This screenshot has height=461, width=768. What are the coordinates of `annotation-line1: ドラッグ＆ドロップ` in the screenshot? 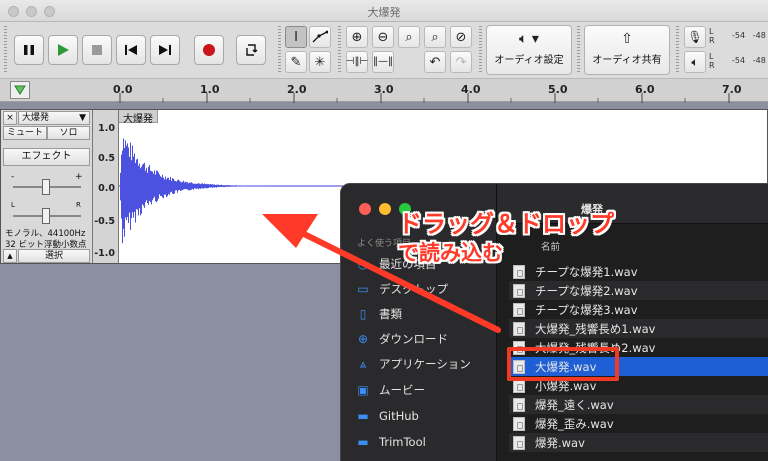 It's located at (506, 224).